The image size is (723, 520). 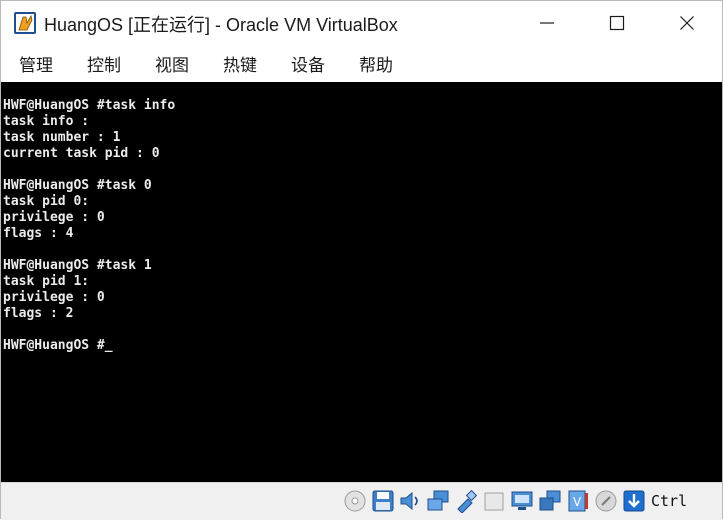 I want to click on vrde-icon: V, so click(x=578, y=501).